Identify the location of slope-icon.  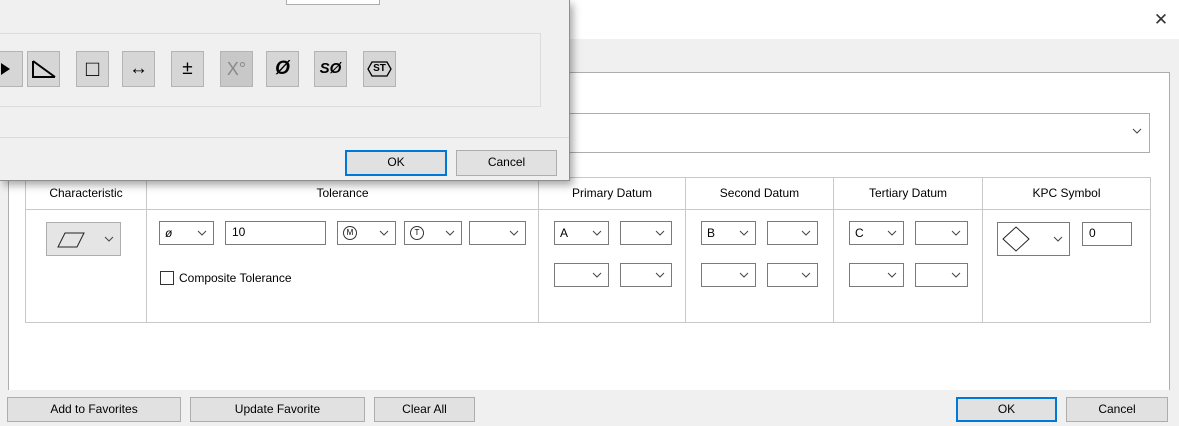
(44, 69).